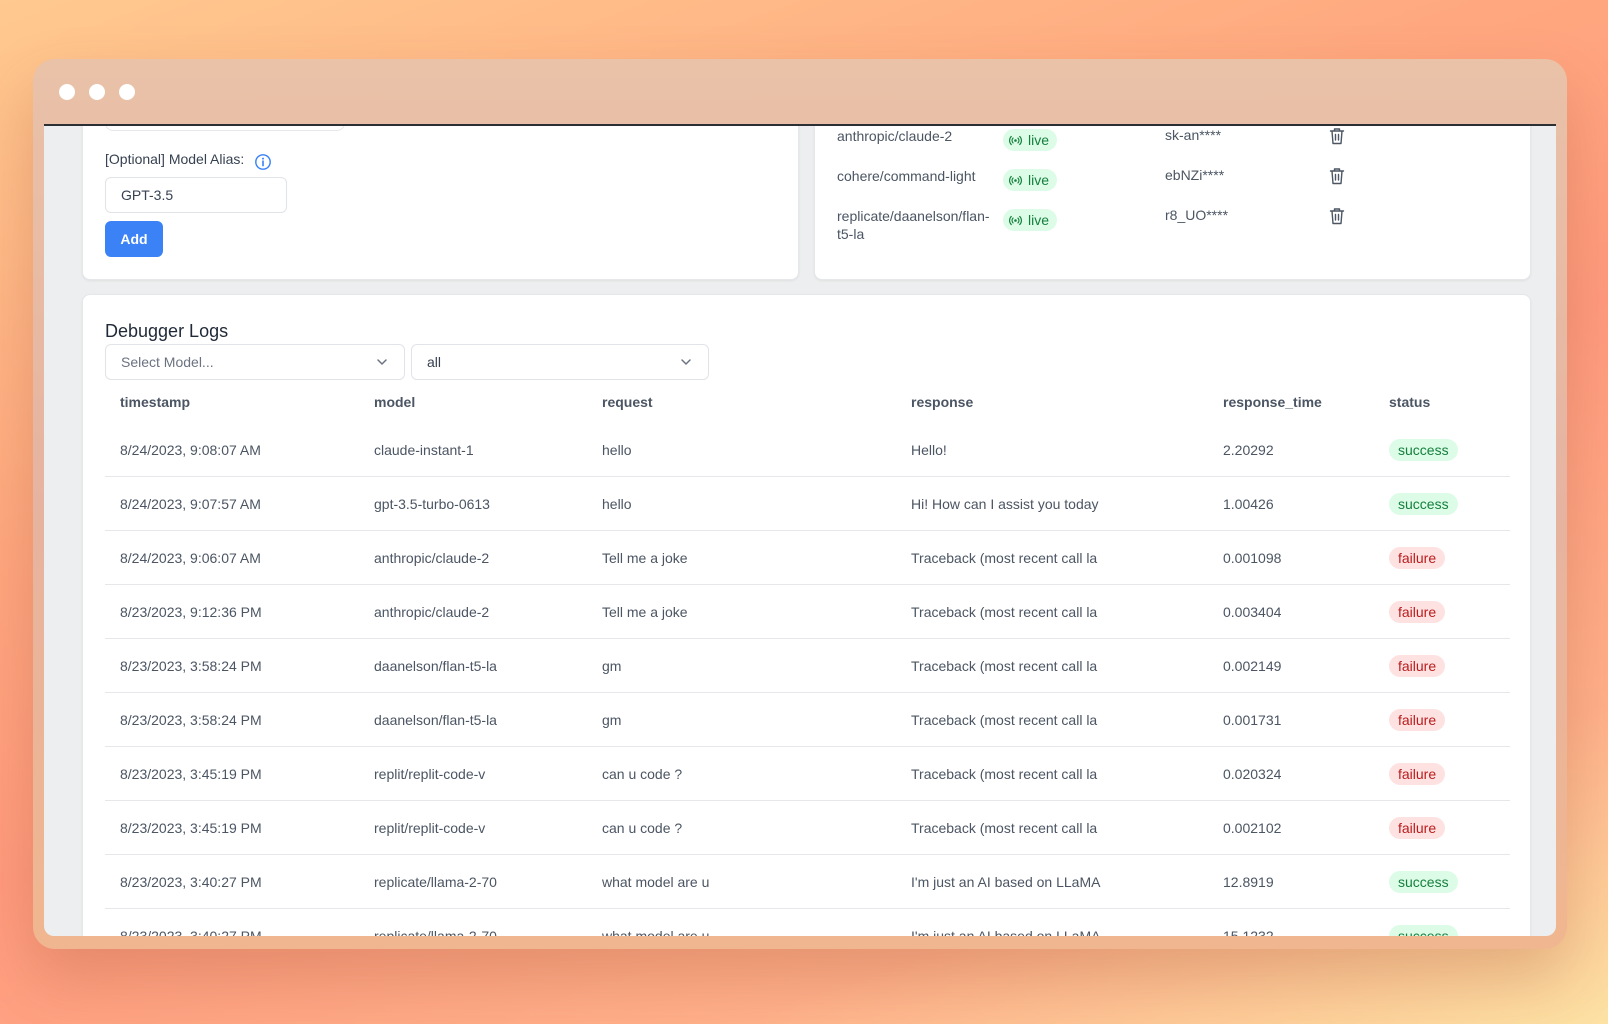 Image resolution: width=1608 pixels, height=1024 pixels. Describe the element at coordinates (642, 827) in the screenshot. I see `request-cell: can u code ?` at that location.